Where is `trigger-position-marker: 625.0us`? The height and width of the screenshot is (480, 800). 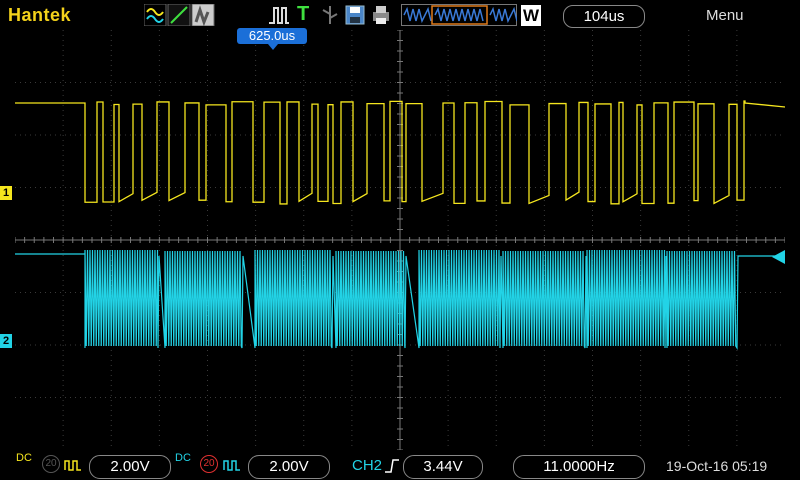
trigger-position-marker: 625.0us is located at coordinates (272, 36).